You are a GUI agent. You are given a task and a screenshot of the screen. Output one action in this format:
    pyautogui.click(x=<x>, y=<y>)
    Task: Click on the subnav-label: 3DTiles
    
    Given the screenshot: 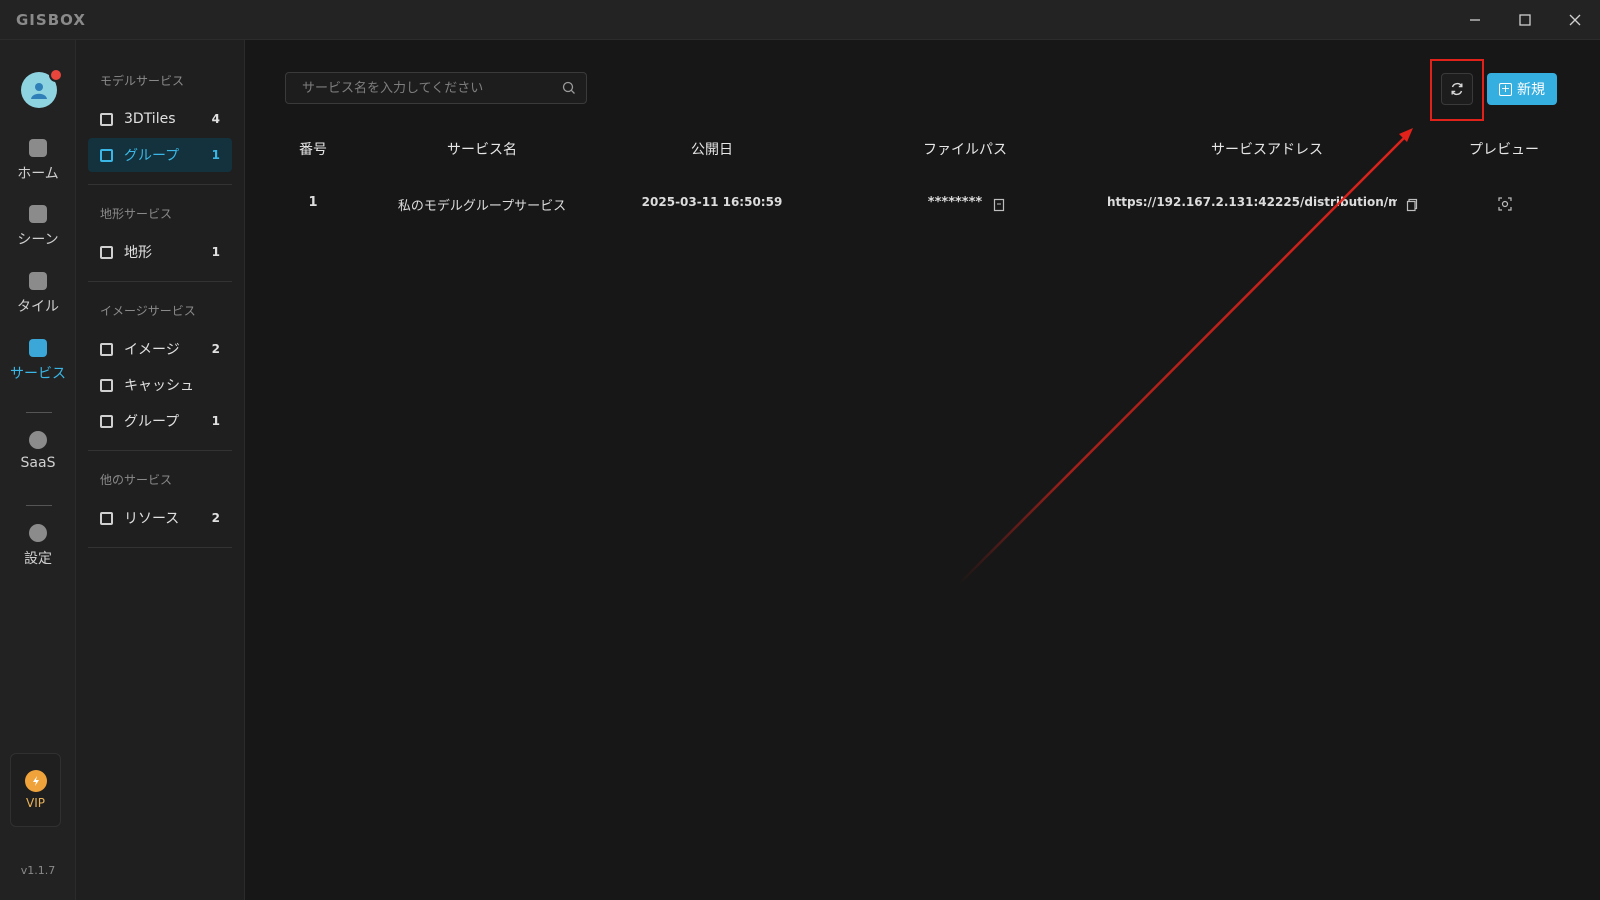 What is the action you would take?
    pyautogui.click(x=150, y=119)
    